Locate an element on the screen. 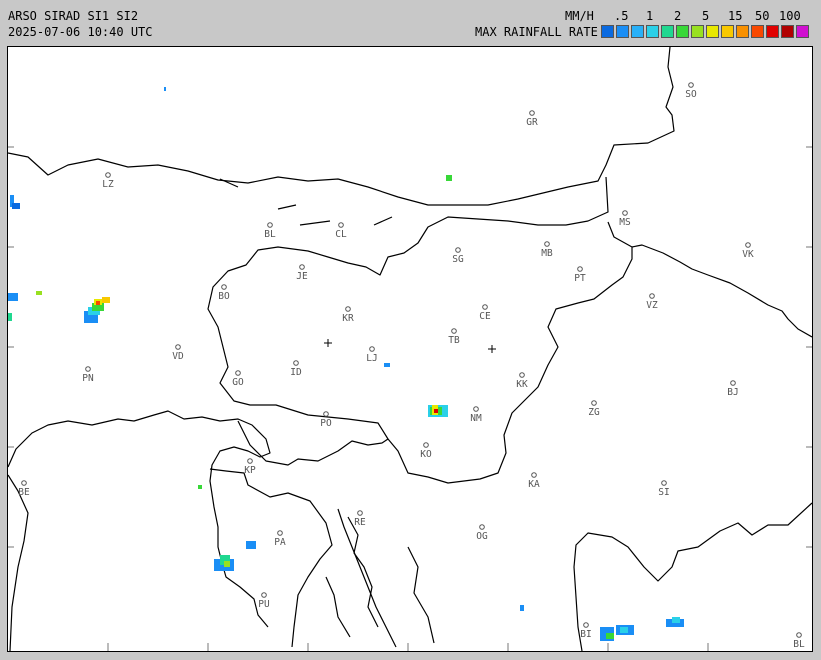  city-bi: BI is located at coordinates (586, 631).